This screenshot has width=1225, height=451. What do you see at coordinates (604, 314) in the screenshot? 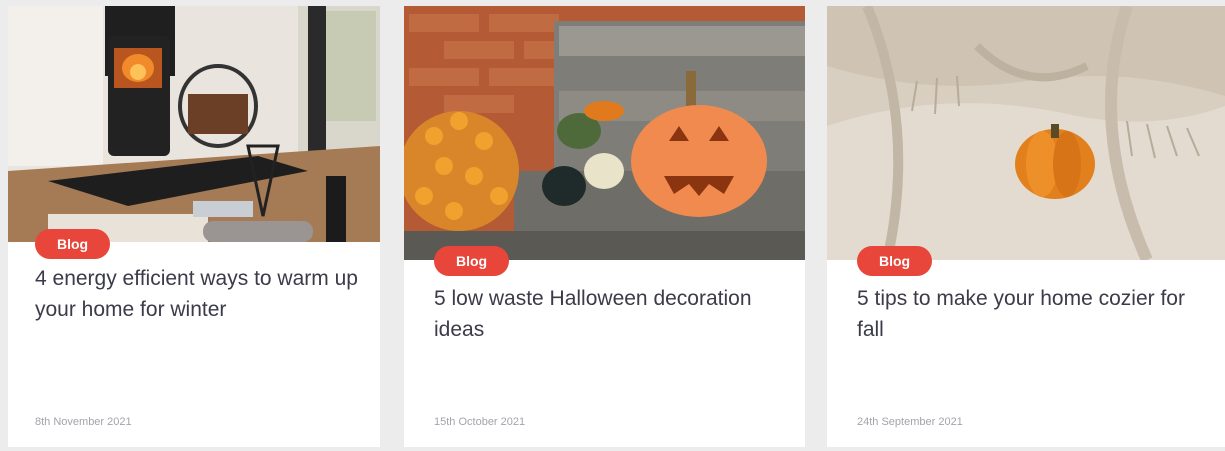
I see `post-title: 5 low waste Halloween decoration ideas` at bounding box center [604, 314].